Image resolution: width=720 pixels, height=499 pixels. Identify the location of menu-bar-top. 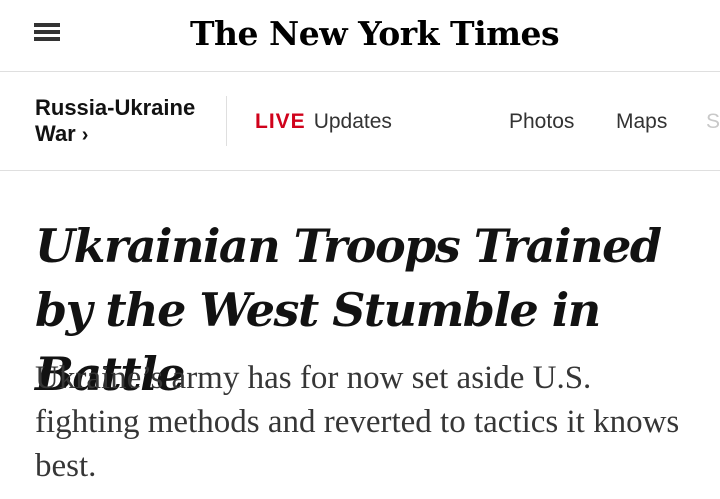
(47, 25).